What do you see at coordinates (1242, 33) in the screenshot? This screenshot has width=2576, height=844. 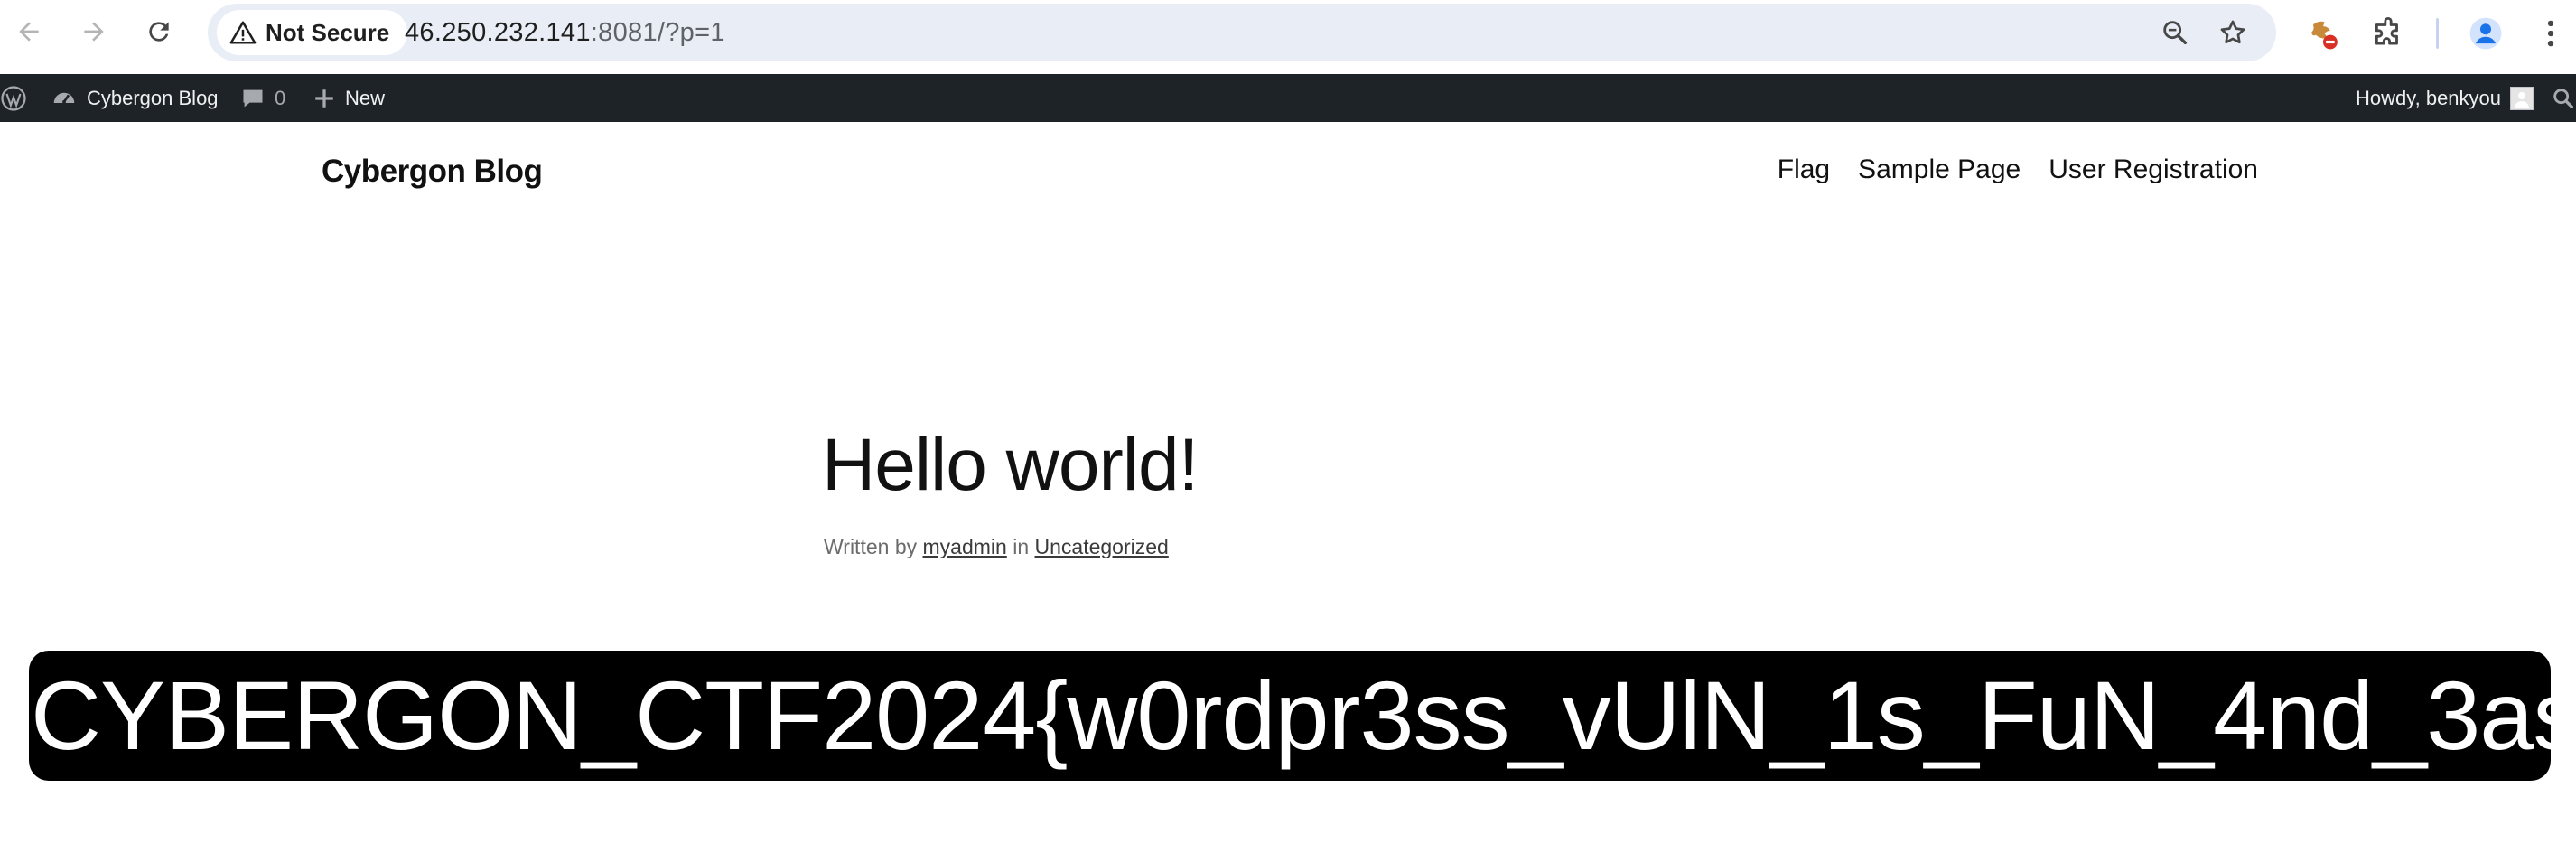 I see `address-bar: Not Secure 46.250.232.141:8081/?p=1` at bounding box center [1242, 33].